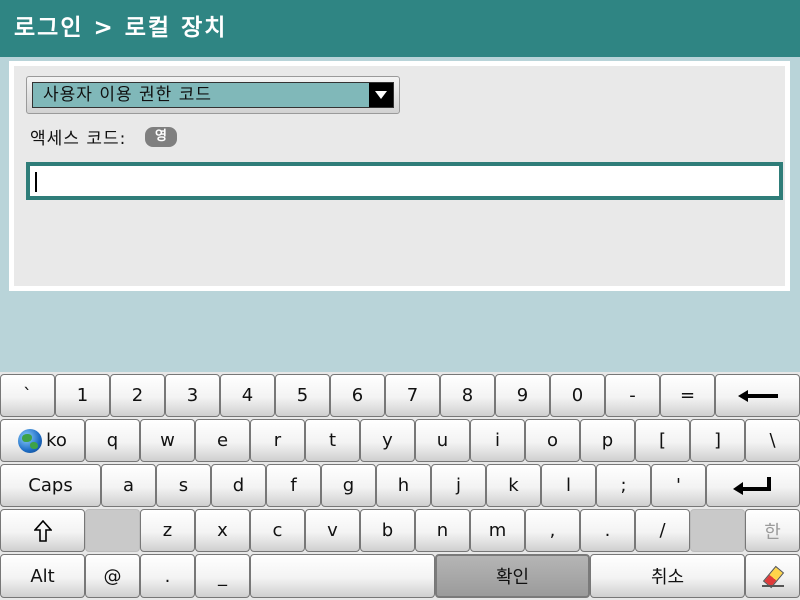 Image resolution: width=800 pixels, height=600 pixels. I want to click on backspace-key, so click(757, 395).